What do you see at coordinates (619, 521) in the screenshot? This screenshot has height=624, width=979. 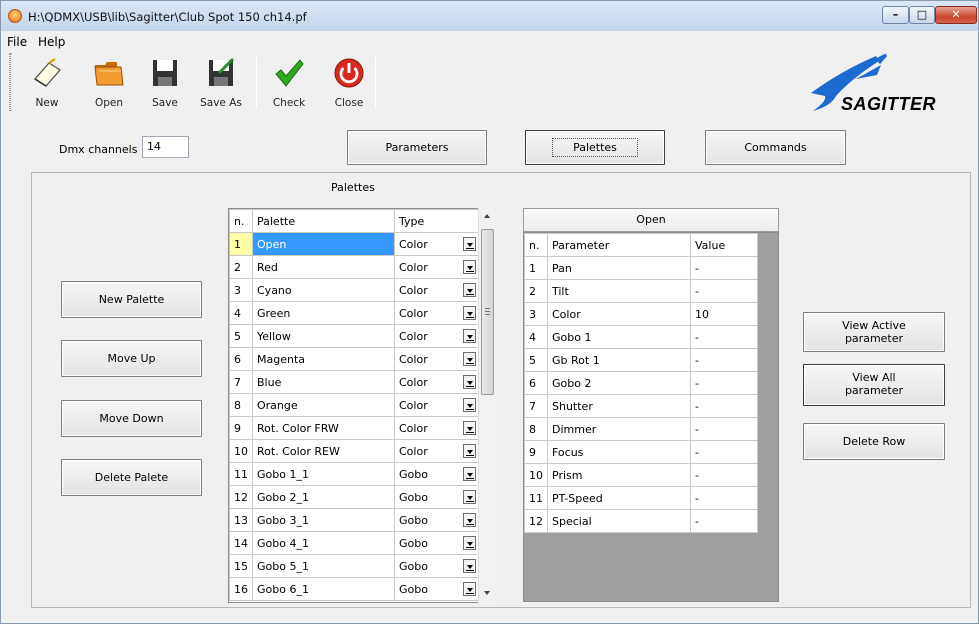 I see `param-name-cell: Special` at bounding box center [619, 521].